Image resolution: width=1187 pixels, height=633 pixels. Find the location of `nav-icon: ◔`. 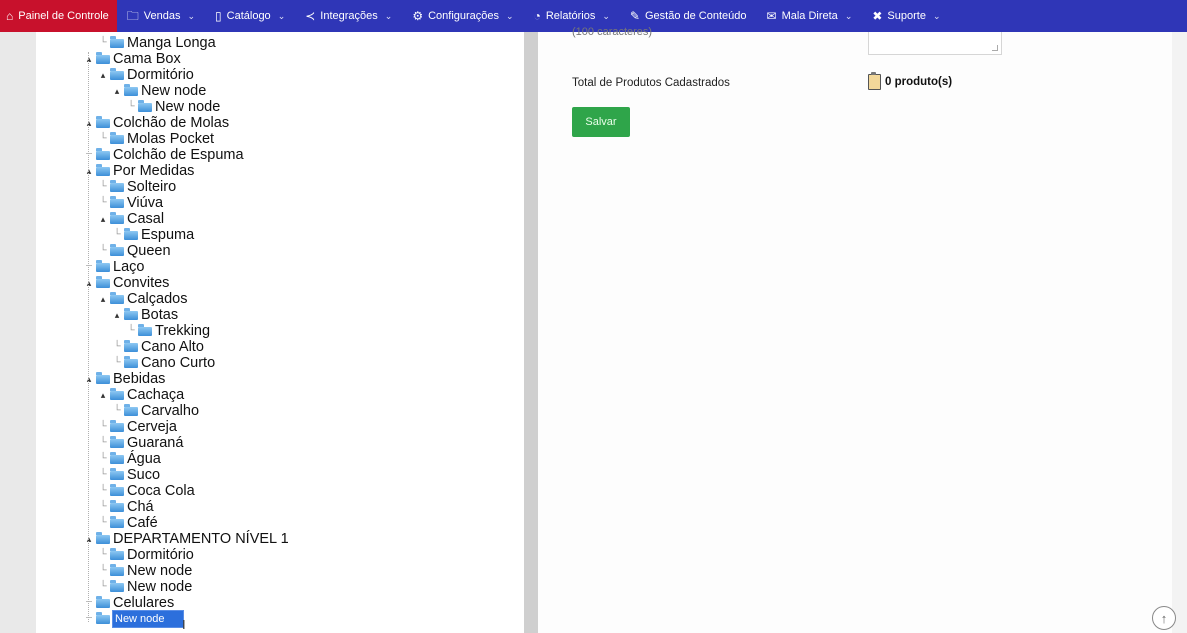

nav-icon: ◔ is located at coordinates (537, 16).